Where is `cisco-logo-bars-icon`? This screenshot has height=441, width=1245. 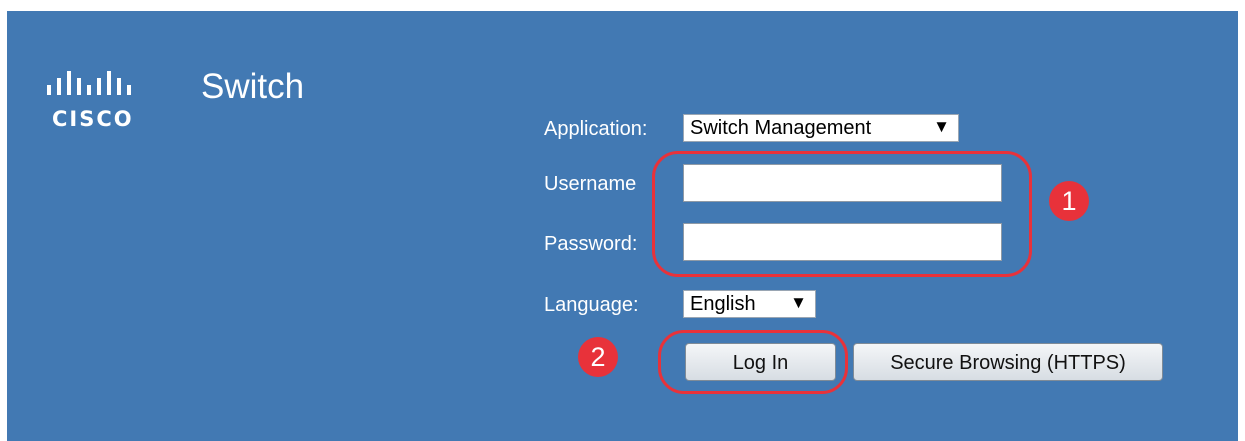 cisco-logo-bars-icon is located at coordinates (89, 83).